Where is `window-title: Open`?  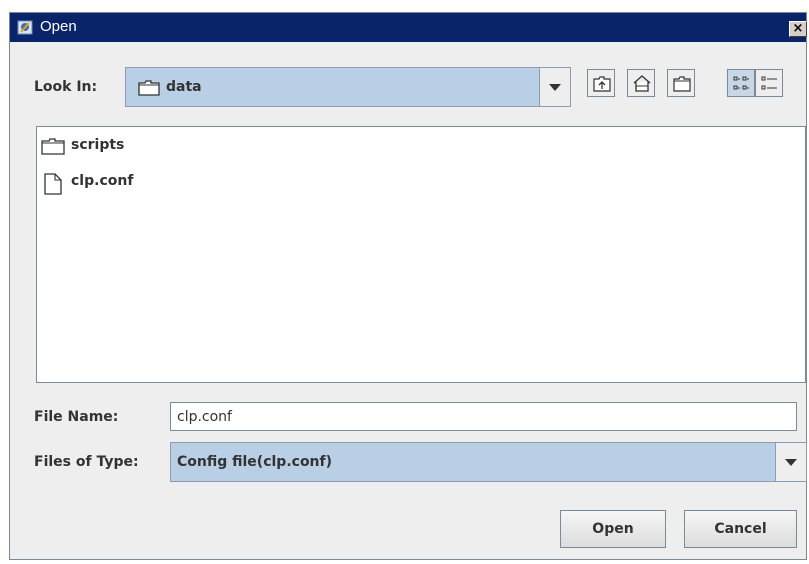
window-title: Open is located at coordinates (58, 26).